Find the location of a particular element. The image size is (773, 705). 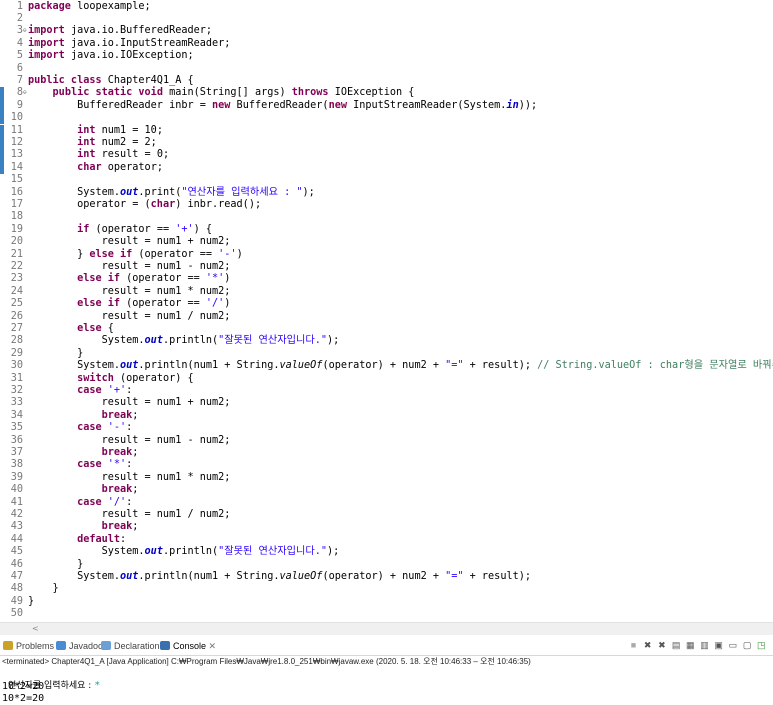

code-token: operator; is located at coordinates (132, 167).